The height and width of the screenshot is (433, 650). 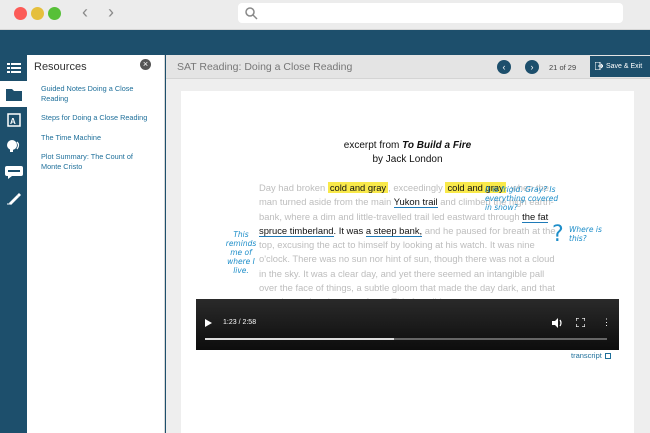 What do you see at coordinates (54, 13) in the screenshot?
I see `maximize-window-button` at bounding box center [54, 13].